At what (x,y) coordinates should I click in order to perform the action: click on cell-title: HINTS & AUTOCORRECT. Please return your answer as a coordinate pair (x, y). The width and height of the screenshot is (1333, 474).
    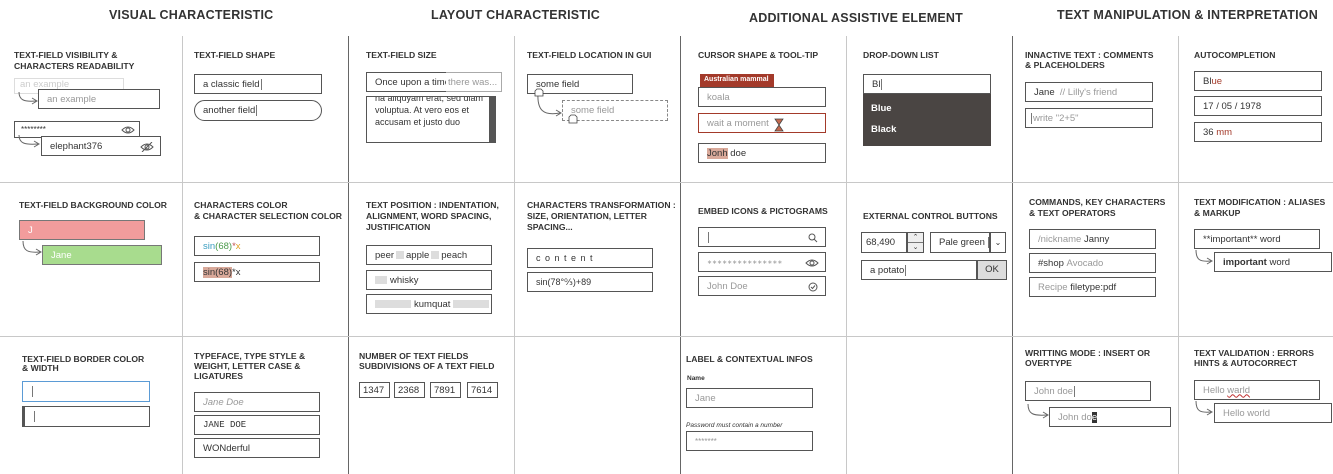
    Looking at the image, I should click on (1246, 363).